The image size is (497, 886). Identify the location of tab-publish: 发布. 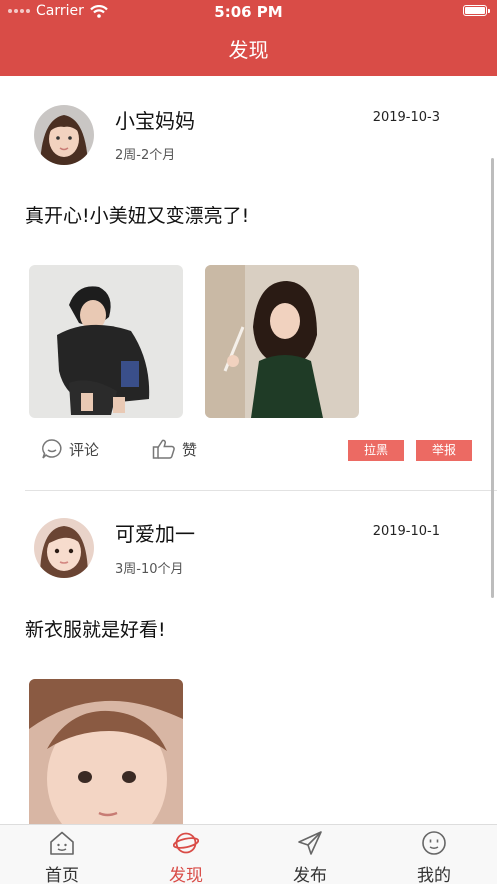
(310, 855).